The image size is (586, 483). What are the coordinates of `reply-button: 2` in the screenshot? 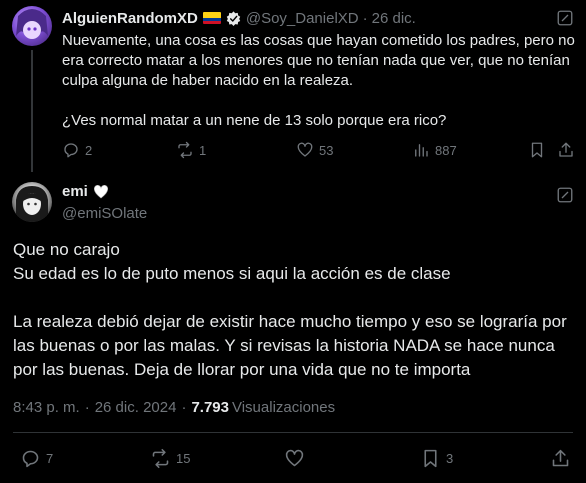 It's located at (77, 150).